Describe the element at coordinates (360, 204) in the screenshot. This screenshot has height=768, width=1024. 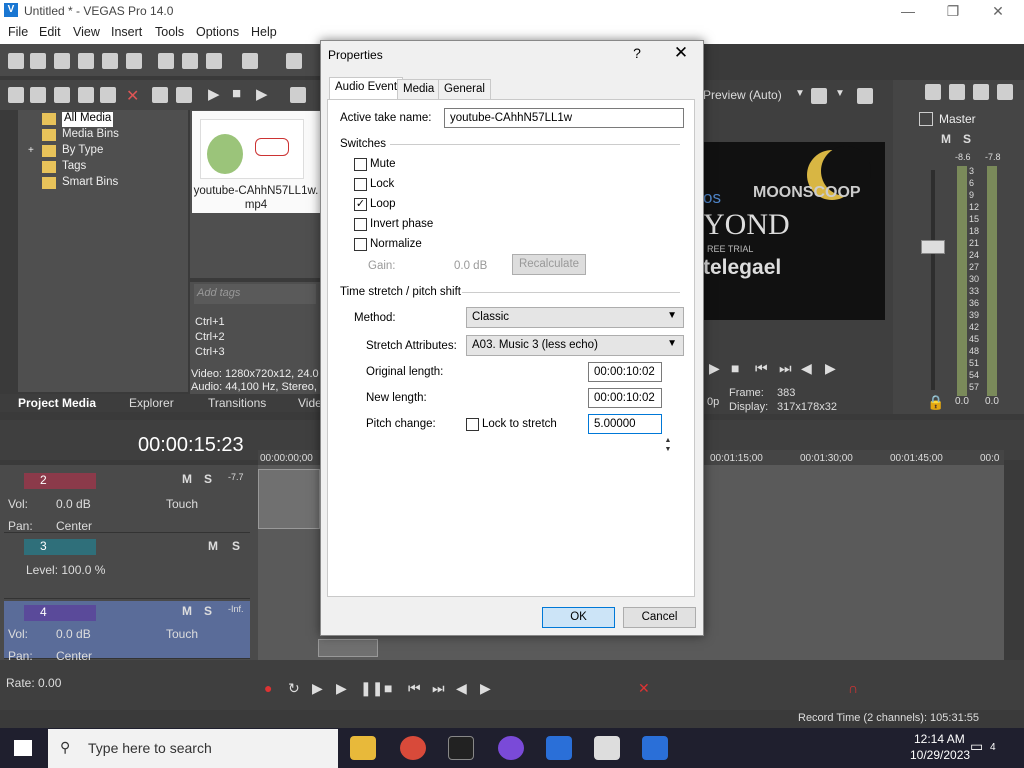
I see `loop-checkbox: ✓` at that location.